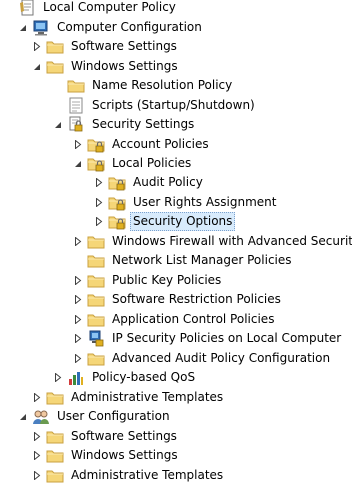 Image resolution: width=352 pixels, height=494 pixels. Describe the element at coordinates (113, 416) in the screenshot. I see `tree-node-label: User Configuration` at that location.